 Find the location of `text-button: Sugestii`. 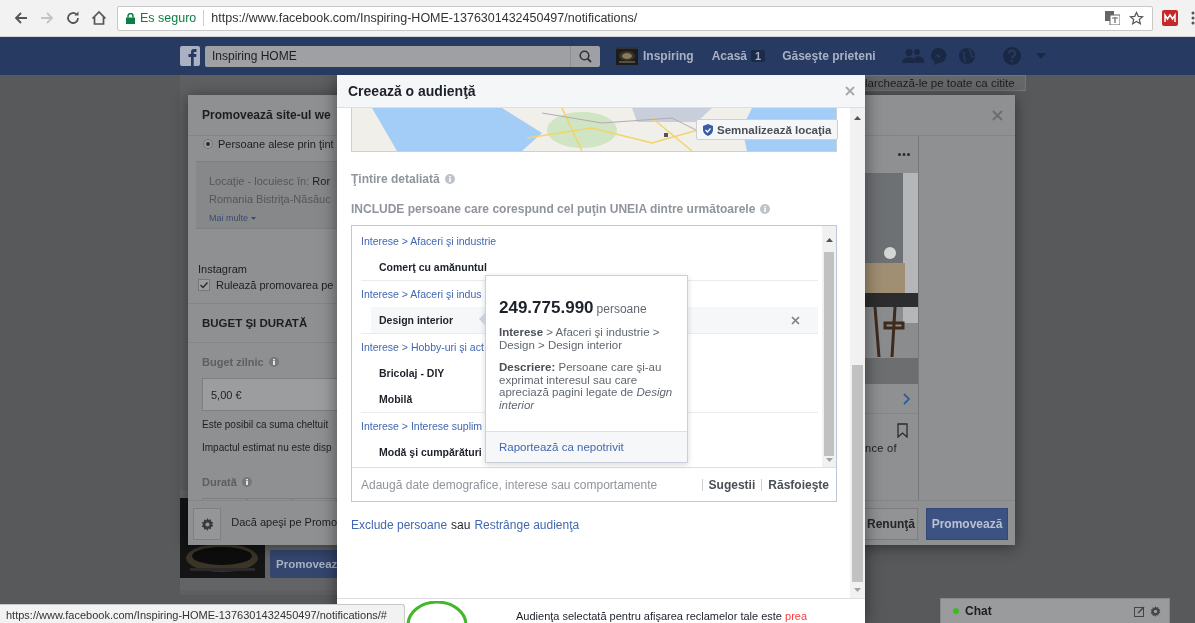

text-button: Sugestii is located at coordinates (728, 484).